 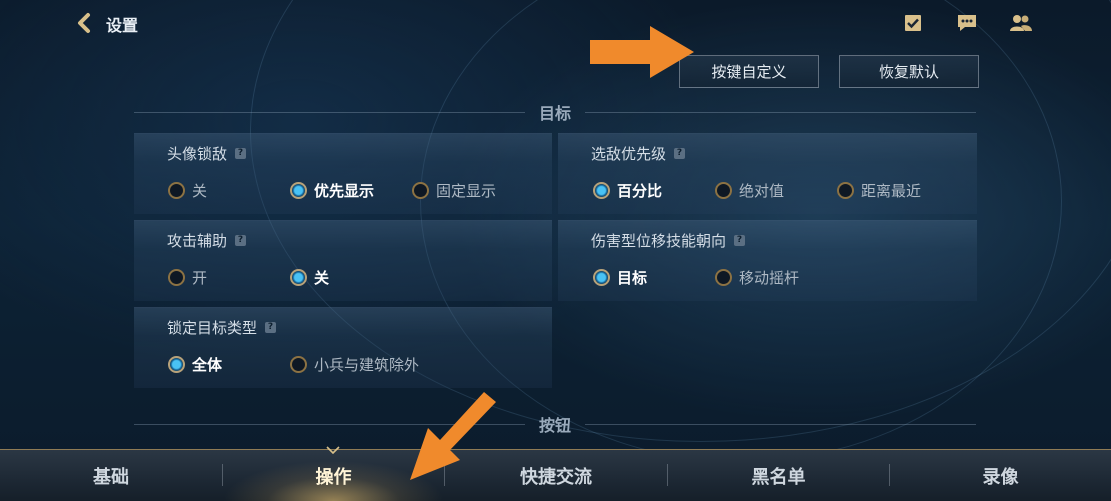 What do you see at coordinates (187, 277) in the screenshot?
I see `attack-assist-option-on: 开` at bounding box center [187, 277].